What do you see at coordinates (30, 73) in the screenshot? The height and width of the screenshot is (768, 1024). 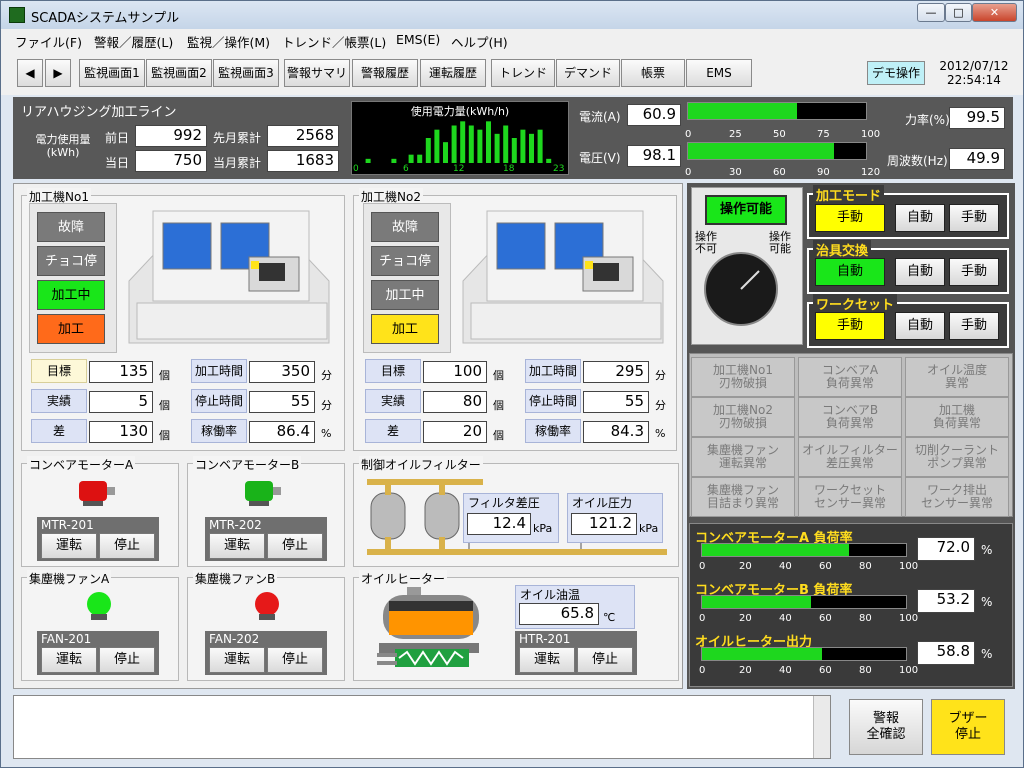 I see `prev-button: ◀` at bounding box center [30, 73].